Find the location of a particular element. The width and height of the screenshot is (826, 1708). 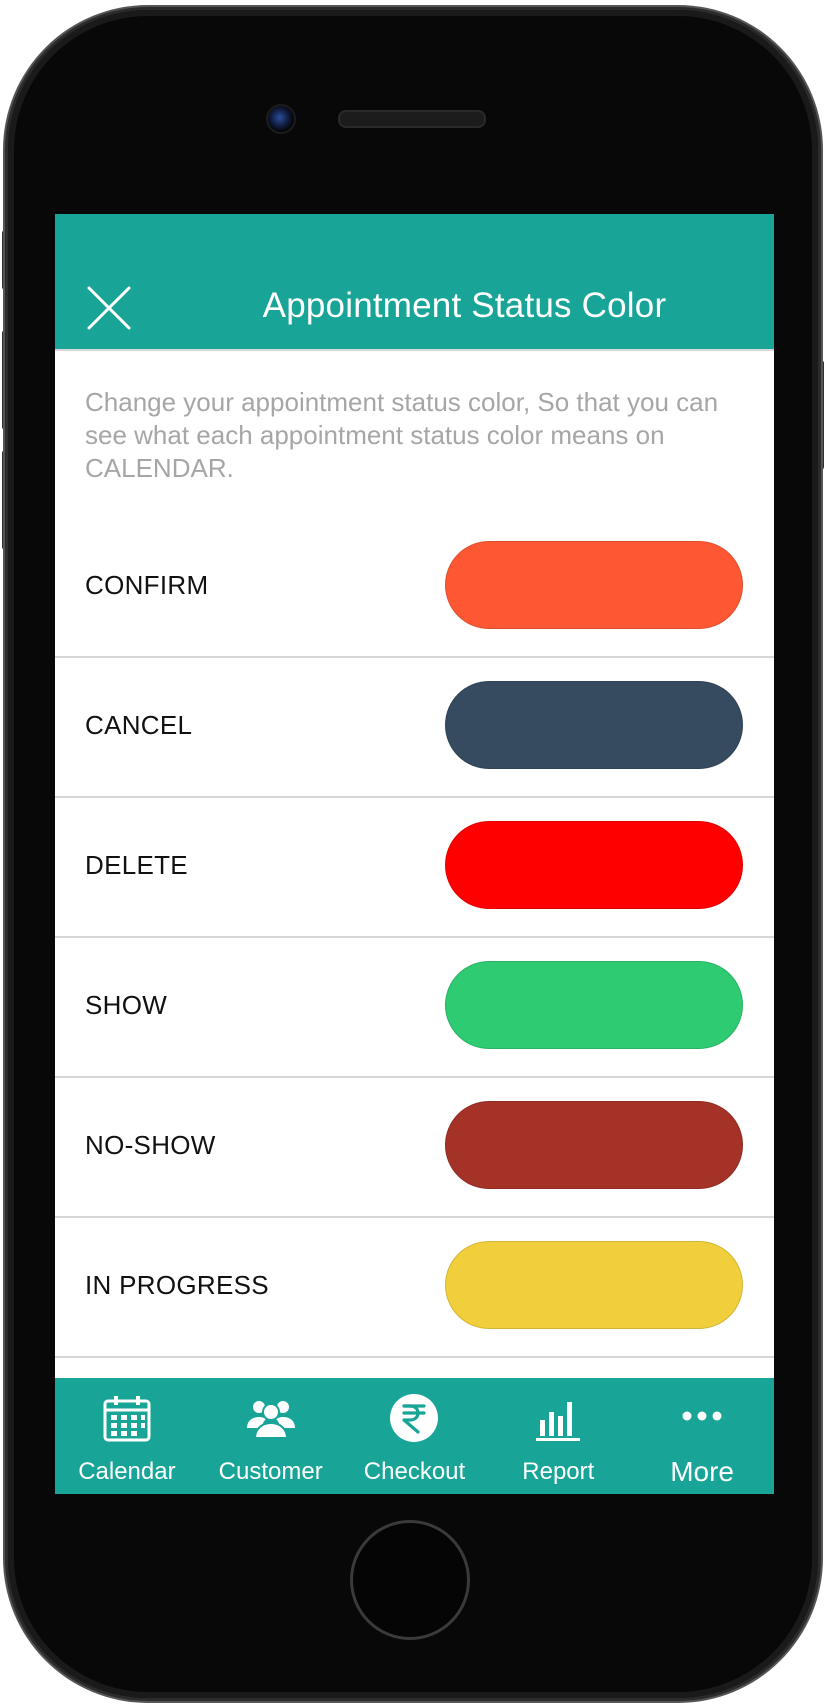

status-label: SHOW is located at coordinates (126, 1005).